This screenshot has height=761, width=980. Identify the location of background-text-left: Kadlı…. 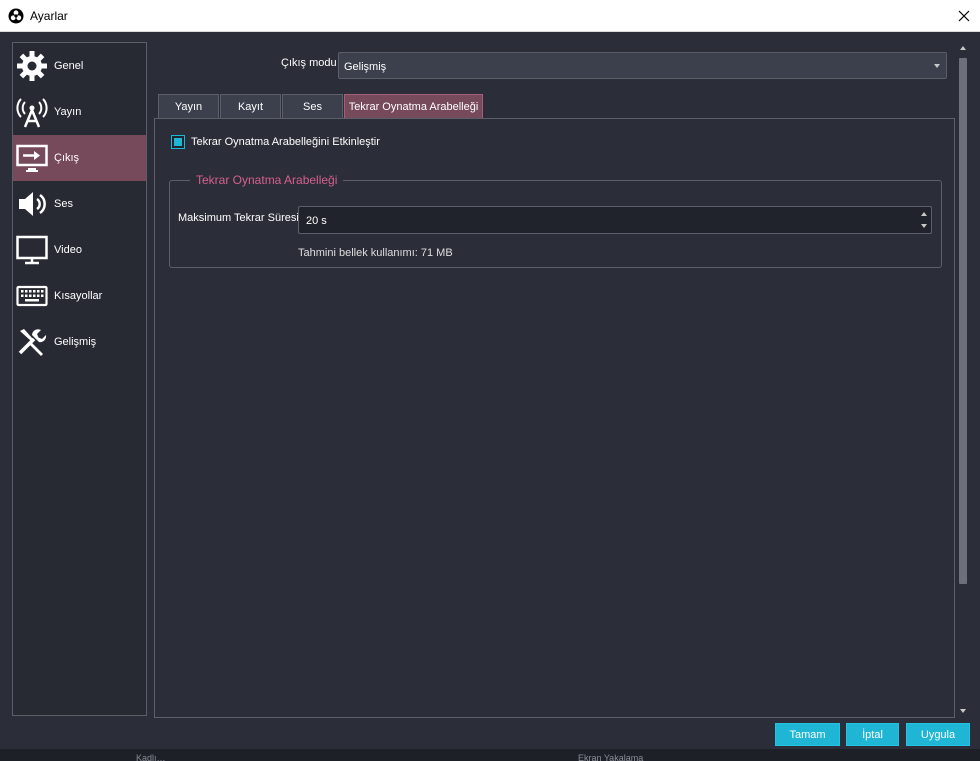
(151, 757).